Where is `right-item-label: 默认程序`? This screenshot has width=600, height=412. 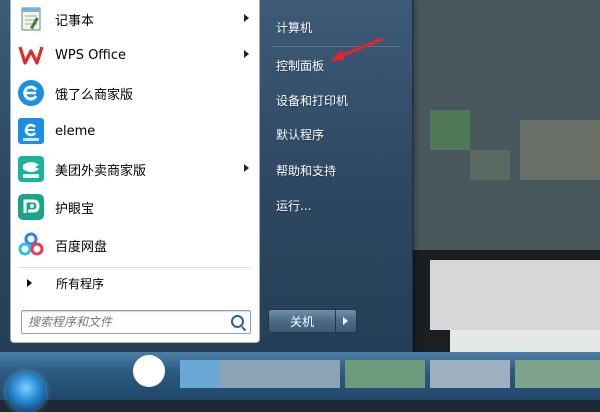 right-item-label: 默认程序 is located at coordinates (300, 134).